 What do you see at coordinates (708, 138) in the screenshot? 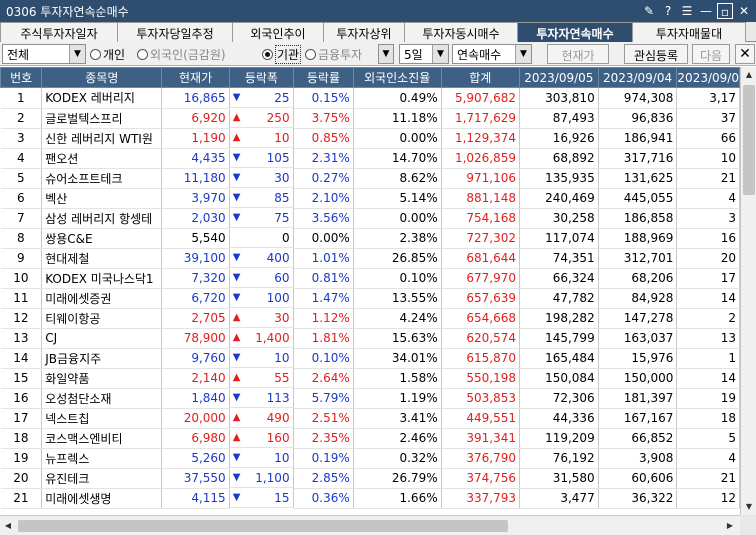
I see `cell-date-3: 66` at bounding box center [708, 138].